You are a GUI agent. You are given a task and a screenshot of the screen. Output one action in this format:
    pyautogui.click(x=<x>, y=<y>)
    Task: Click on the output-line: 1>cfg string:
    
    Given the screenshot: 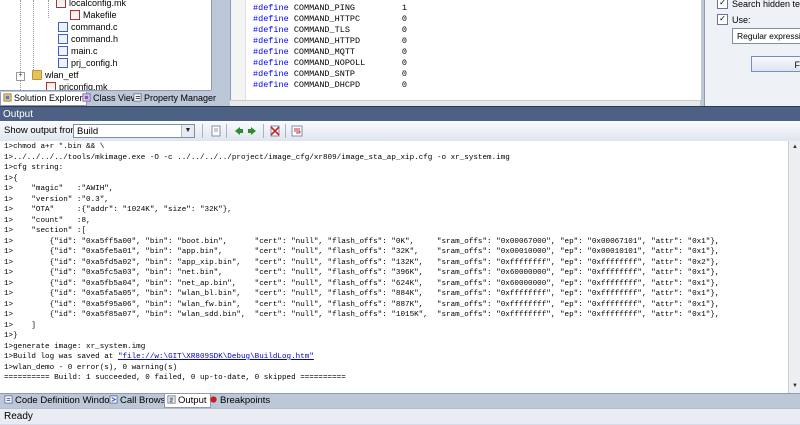 What is the action you would take?
    pyautogui.click(x=34, y=168)
    